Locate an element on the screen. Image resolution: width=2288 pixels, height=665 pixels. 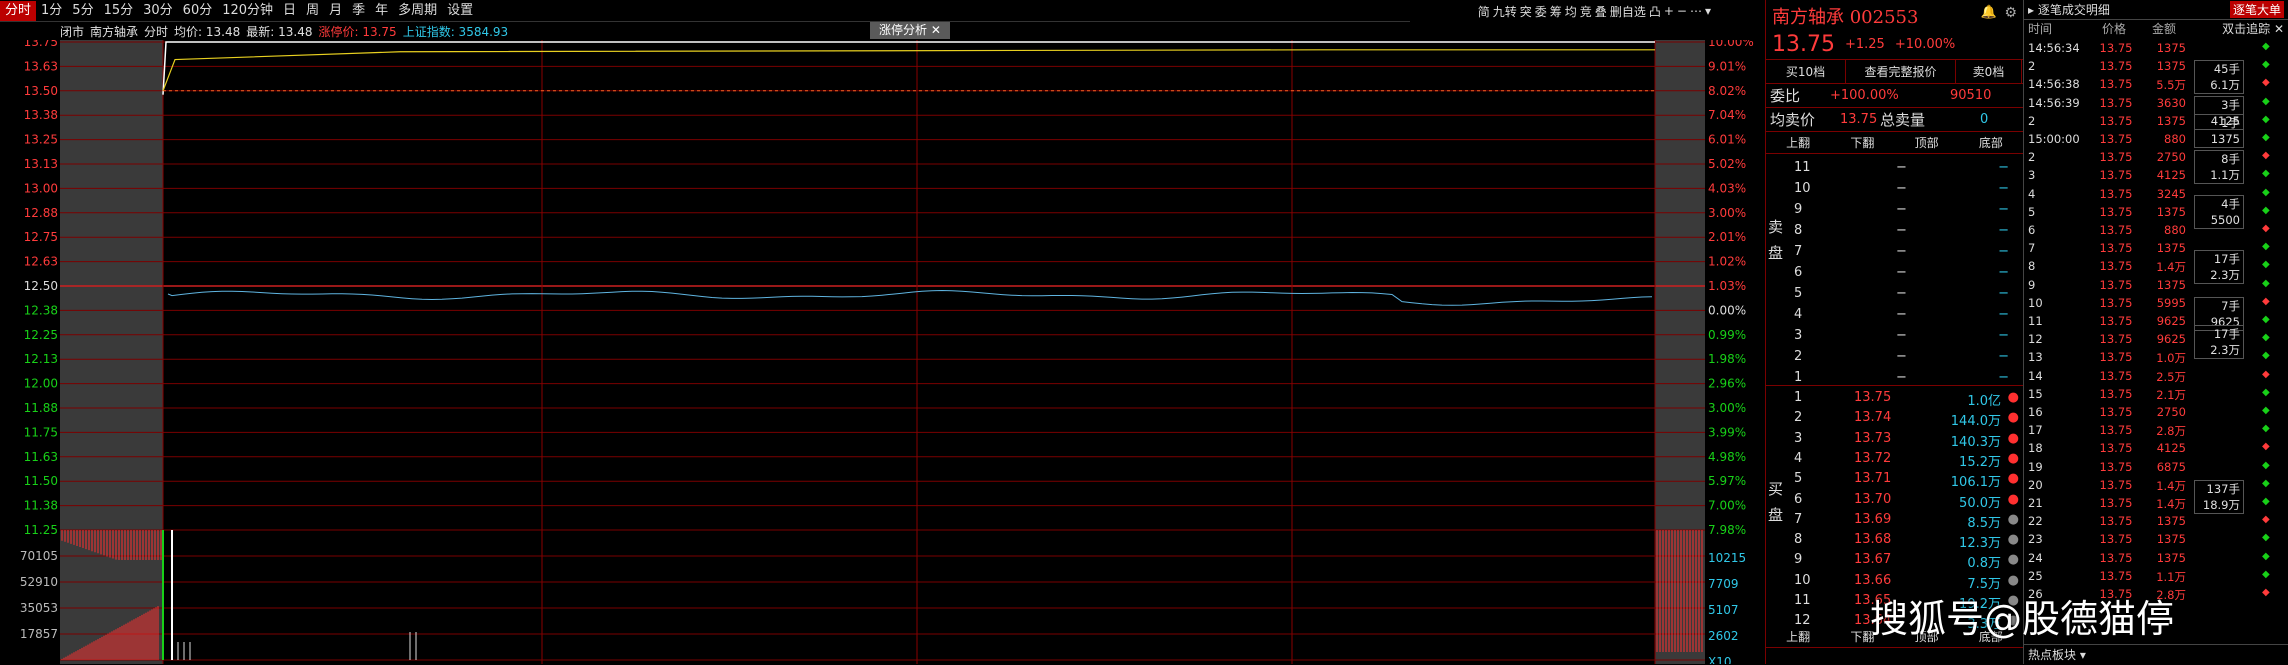
buy10-button: 买10档 is located at coordinates (1806, 71).